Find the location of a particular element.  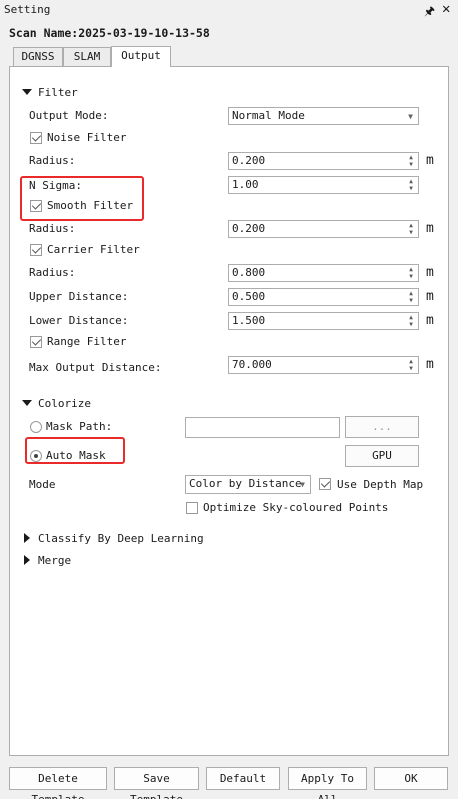

filter-header: Filter is located at coordinates (58, 92).